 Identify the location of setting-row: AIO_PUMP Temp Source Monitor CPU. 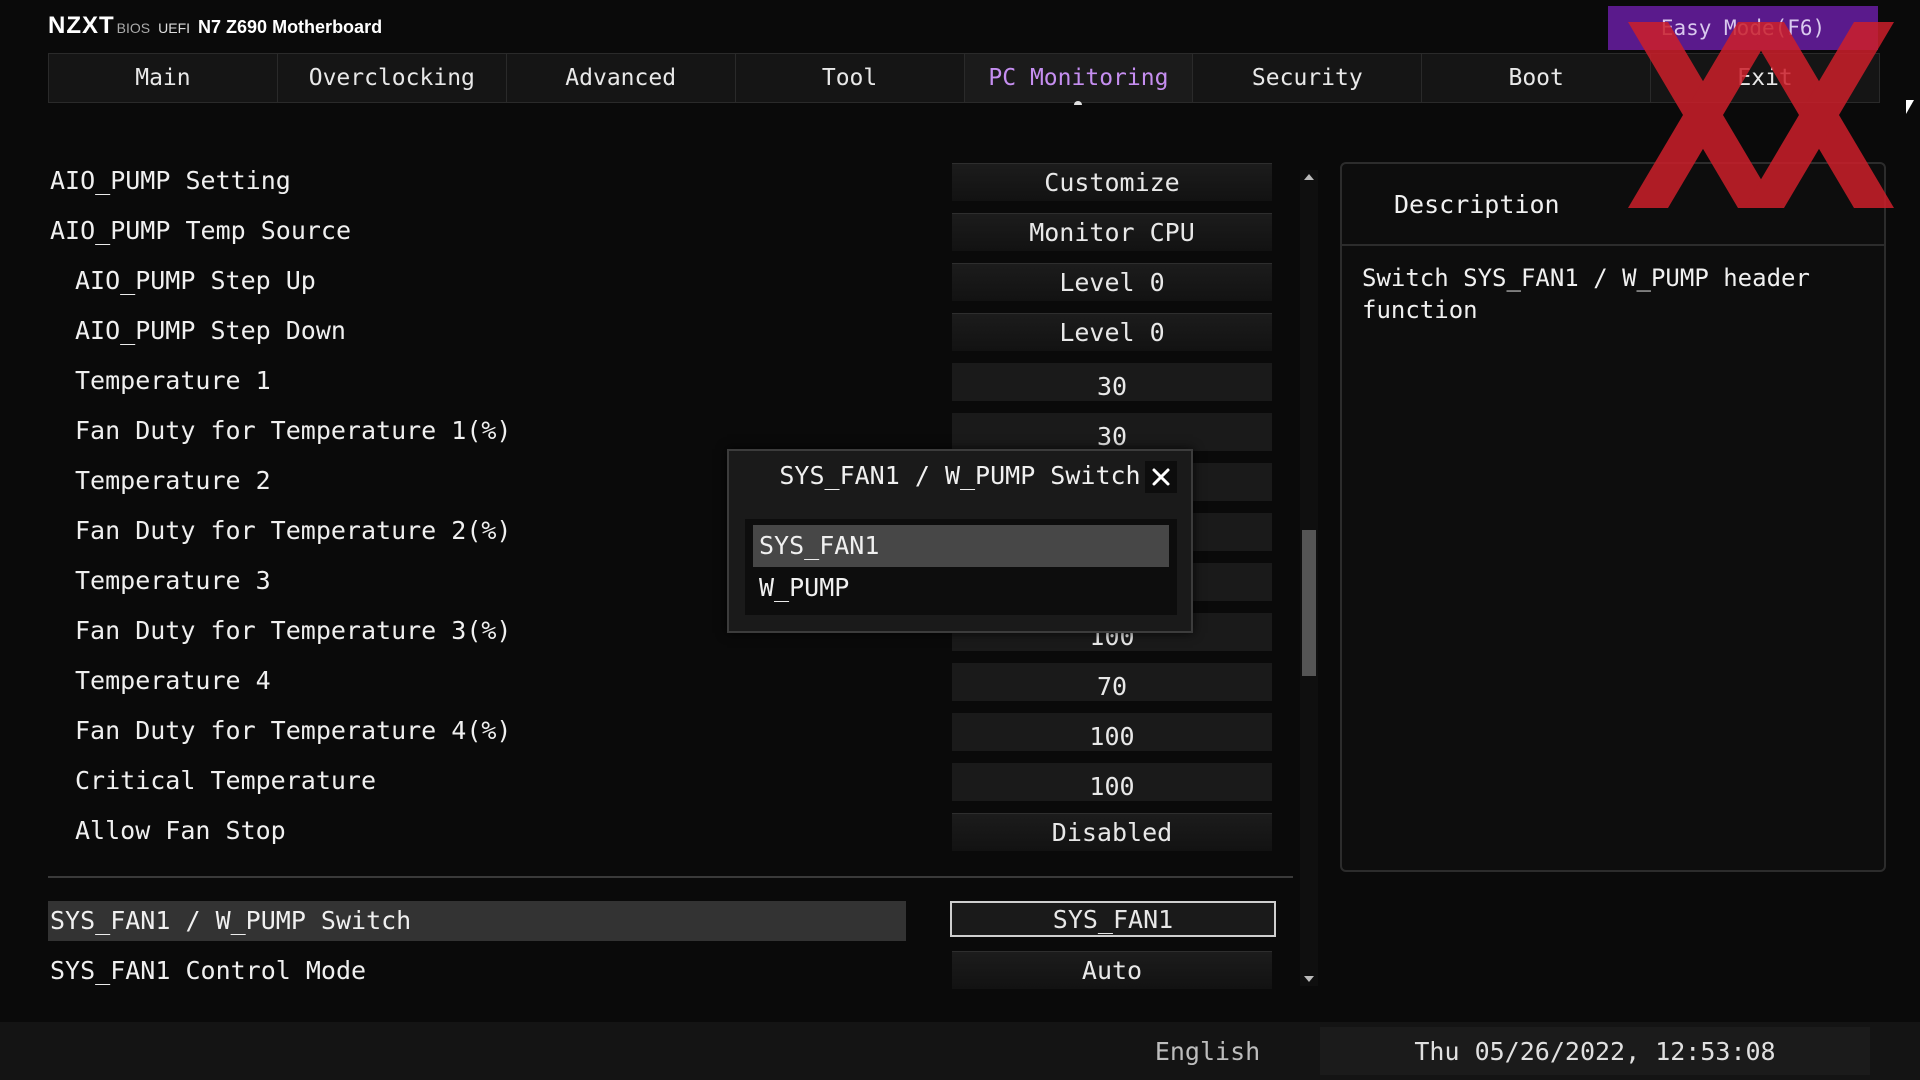
(660, 235).